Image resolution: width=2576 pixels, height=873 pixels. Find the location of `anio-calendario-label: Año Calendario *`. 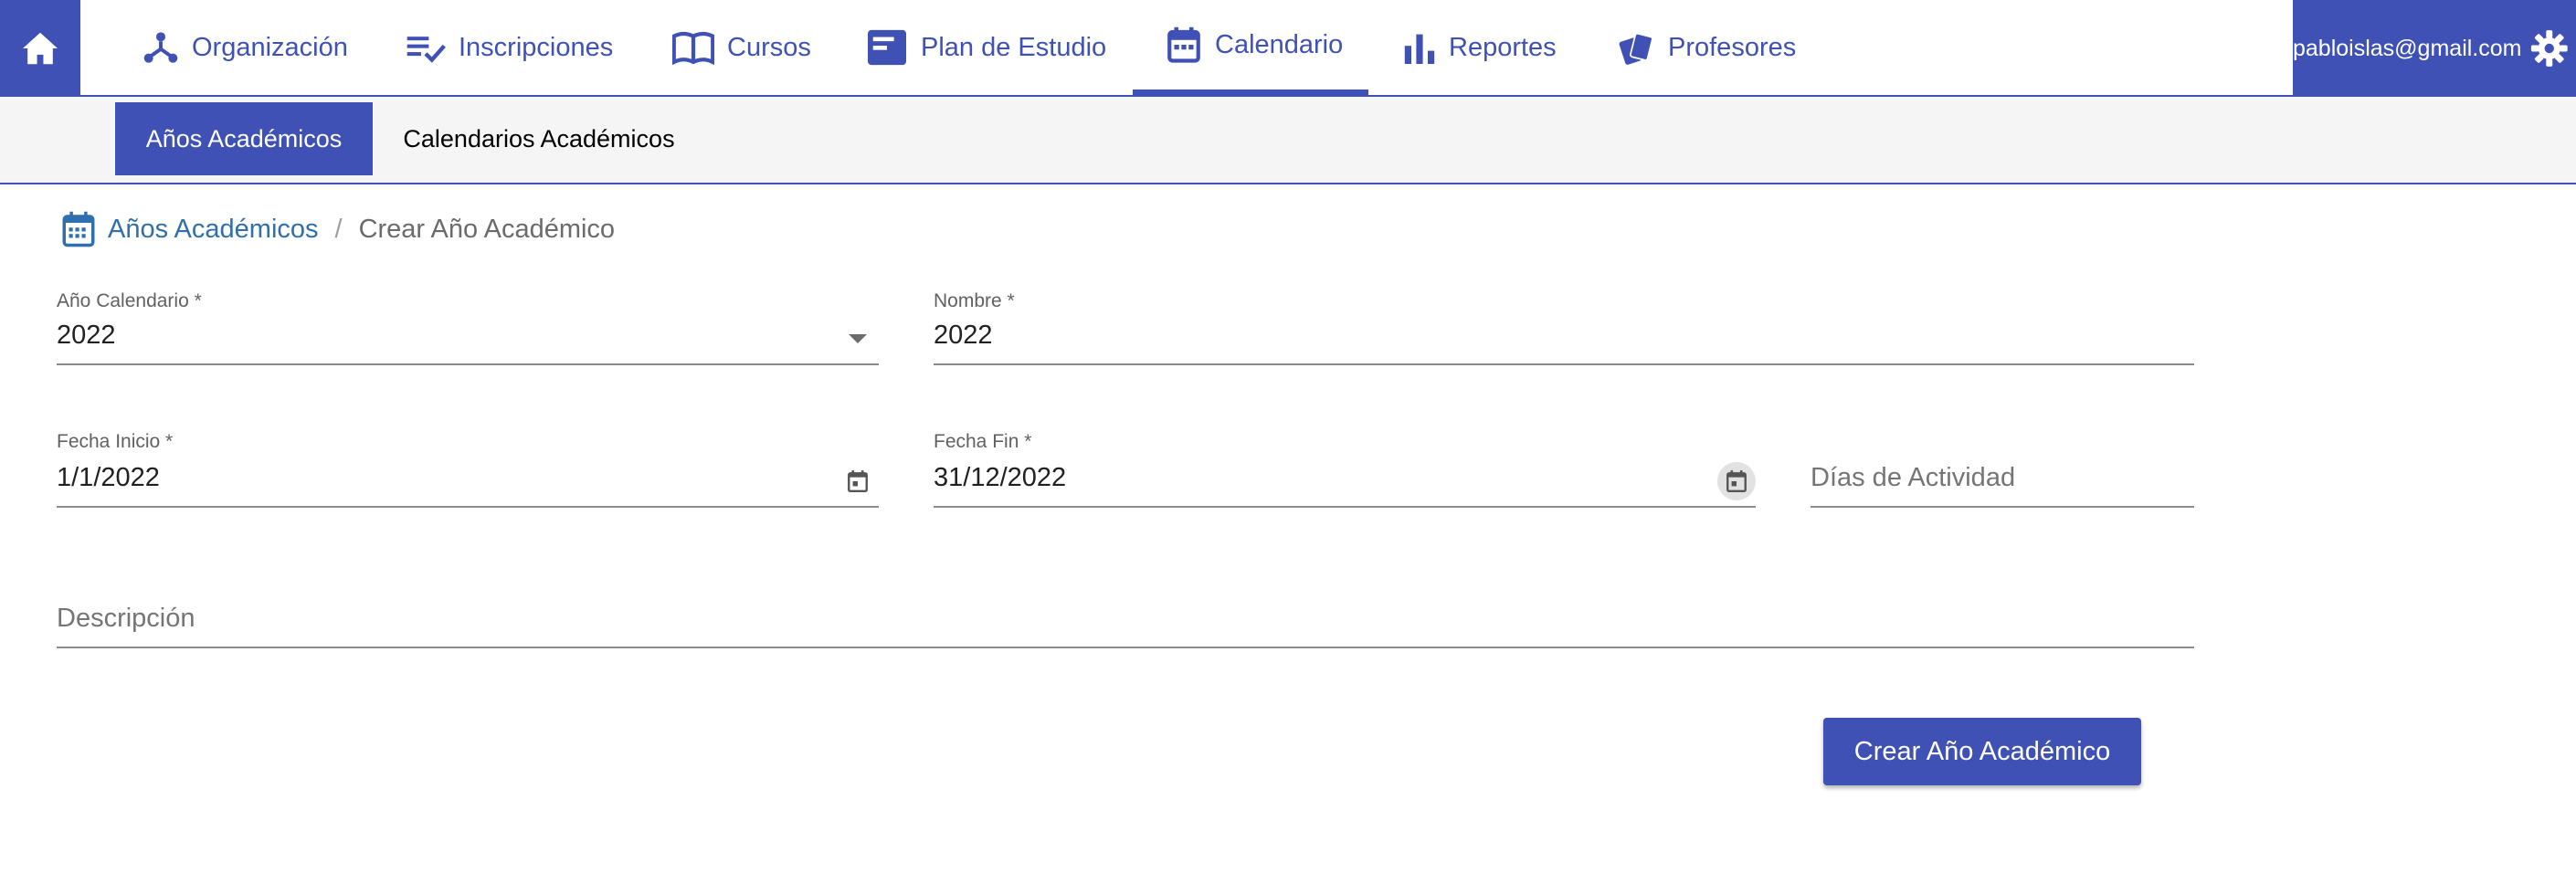

anio-calendario-label: Año Calendario * is located at coordinates (129, 300).